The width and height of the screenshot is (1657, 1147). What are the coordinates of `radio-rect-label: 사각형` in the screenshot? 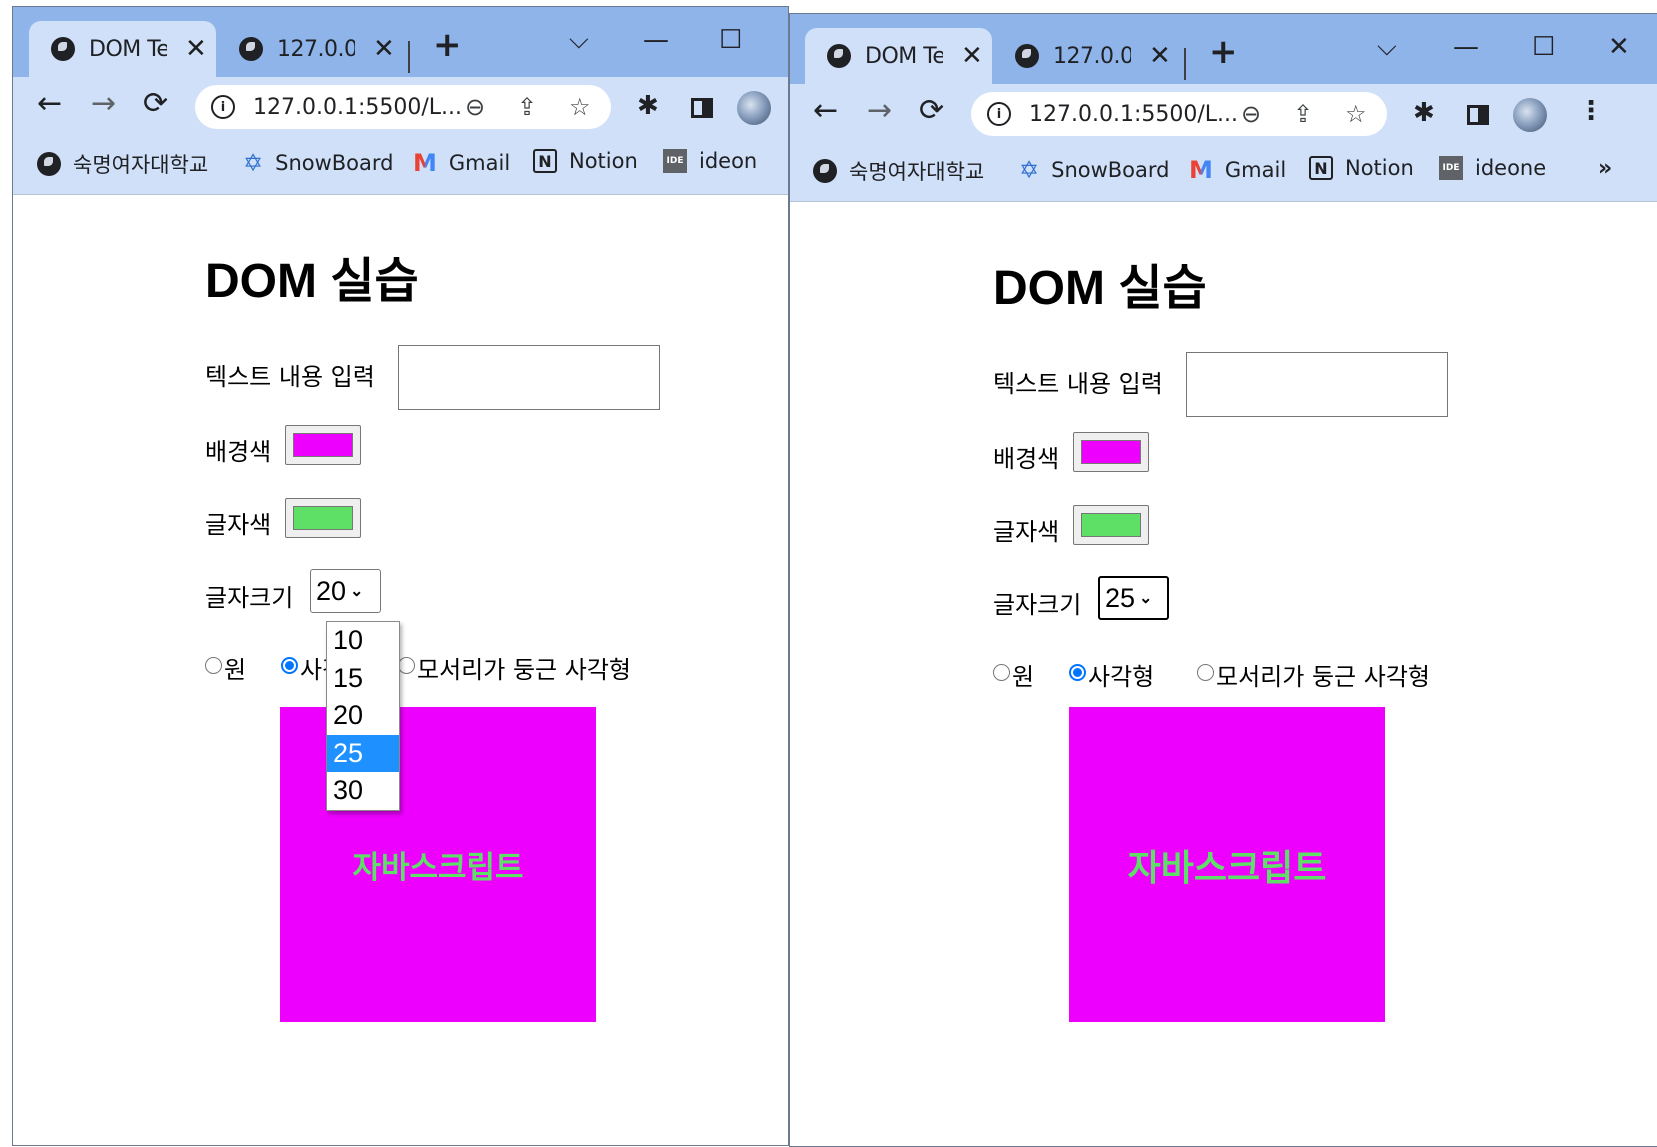 It's located at (1121, 677).